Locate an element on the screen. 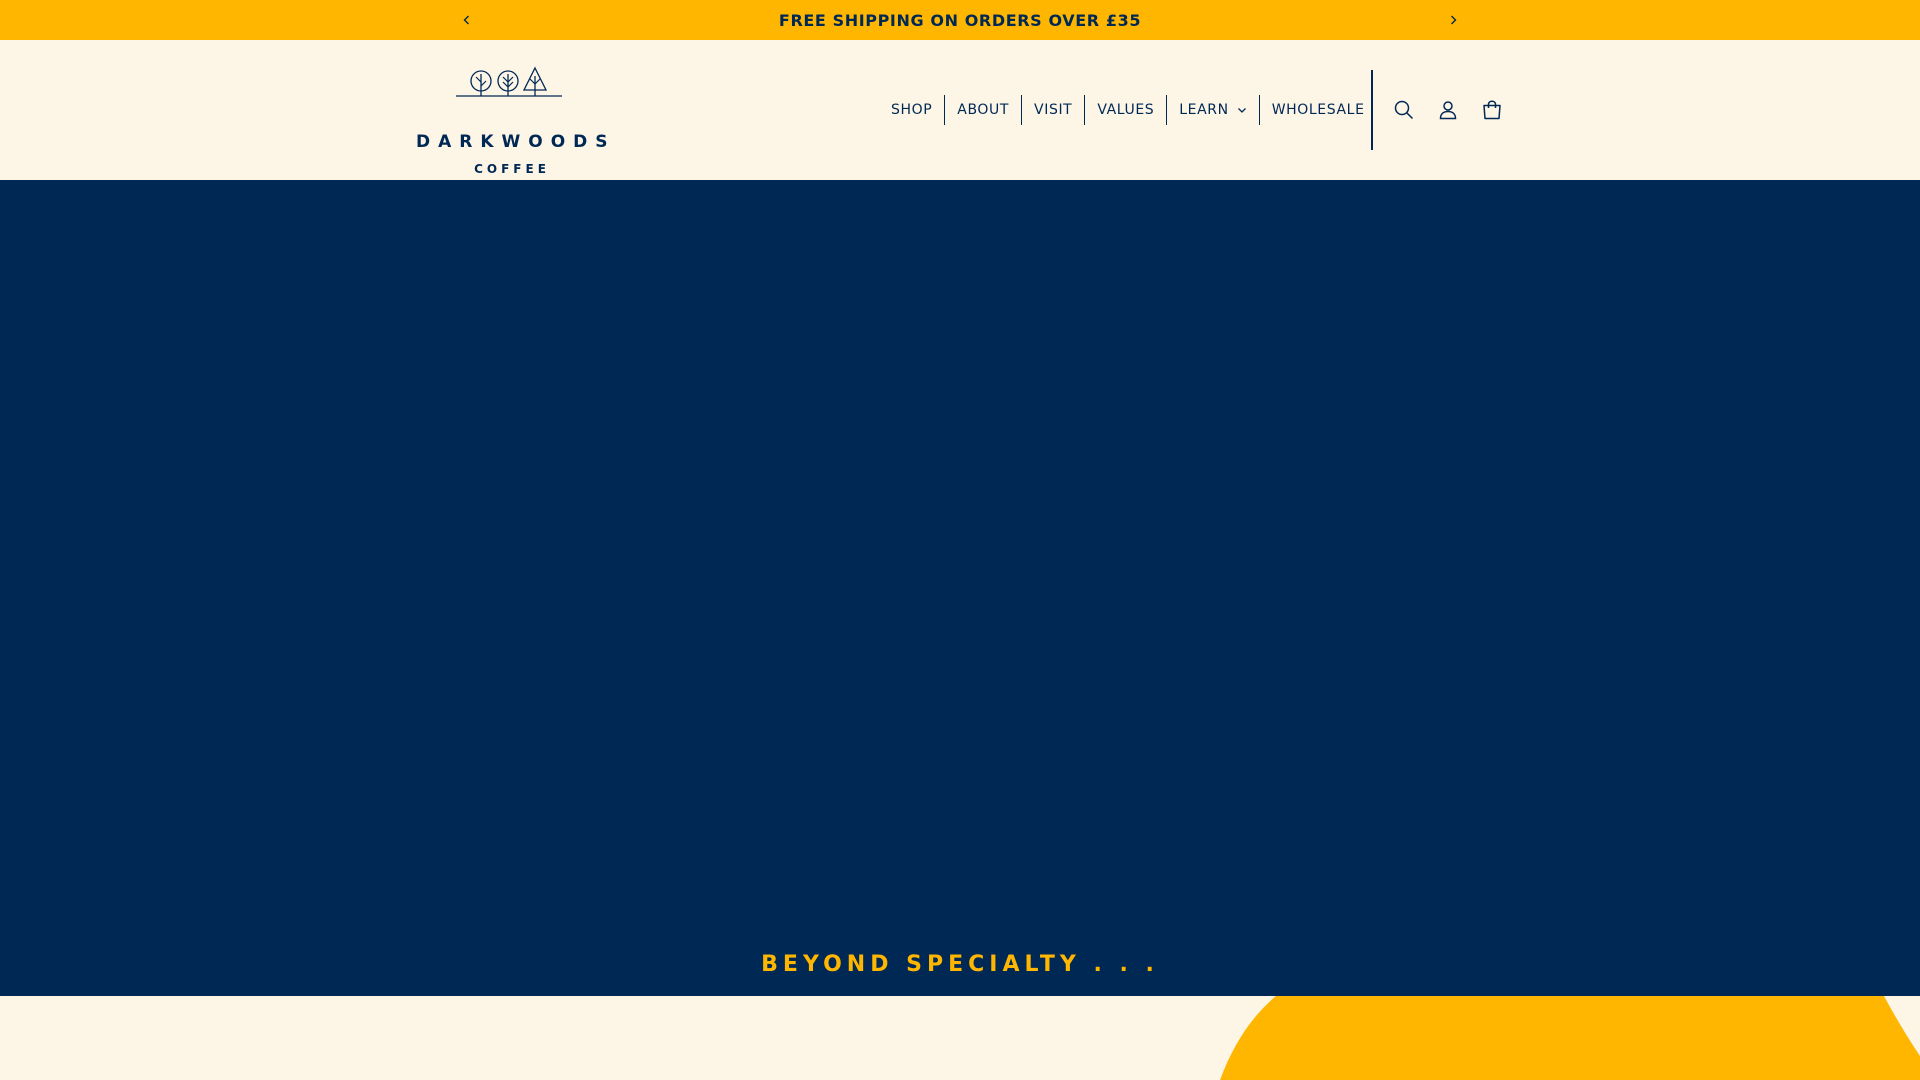  nav-label: SHOP is located at coordinates (912, 110).